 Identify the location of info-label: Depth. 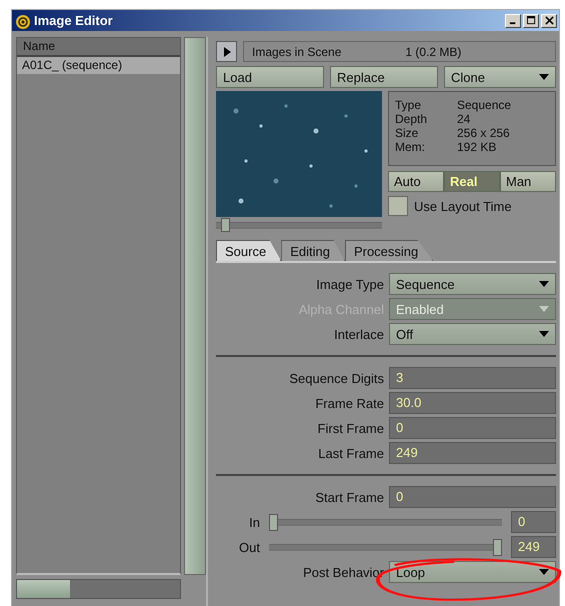
(411, 119).